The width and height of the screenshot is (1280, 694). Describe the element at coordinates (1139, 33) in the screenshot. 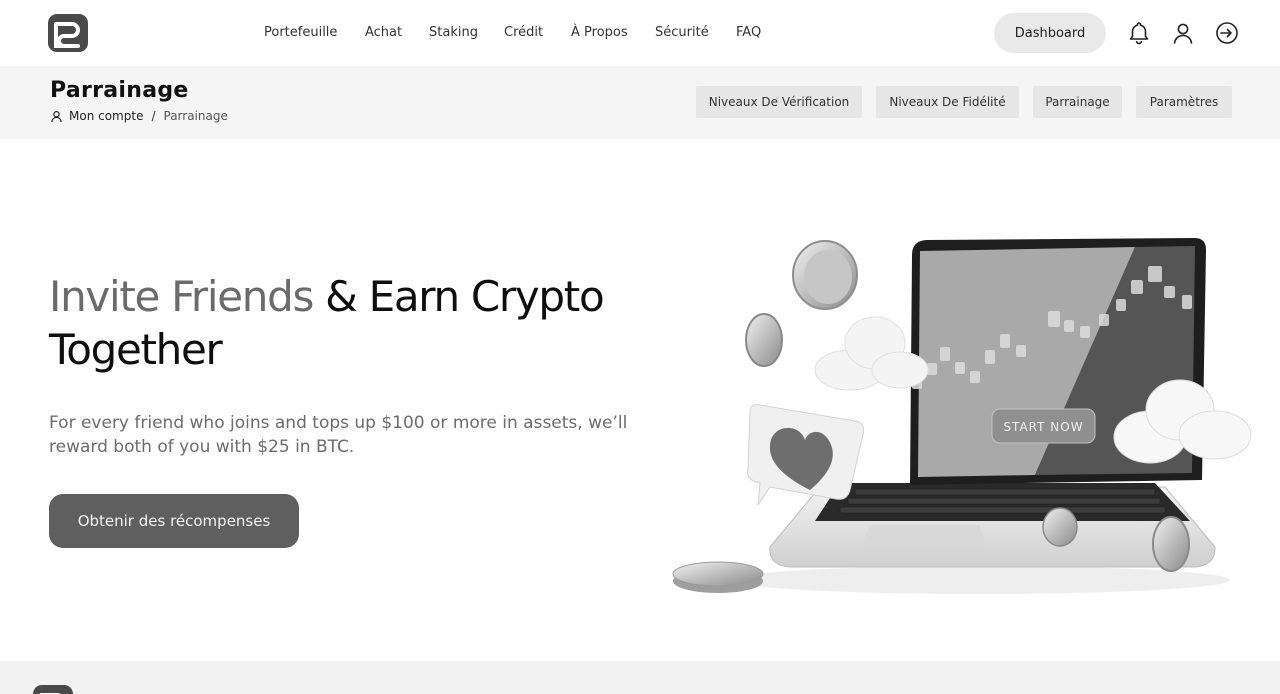

I see `bell-icon` at that location.